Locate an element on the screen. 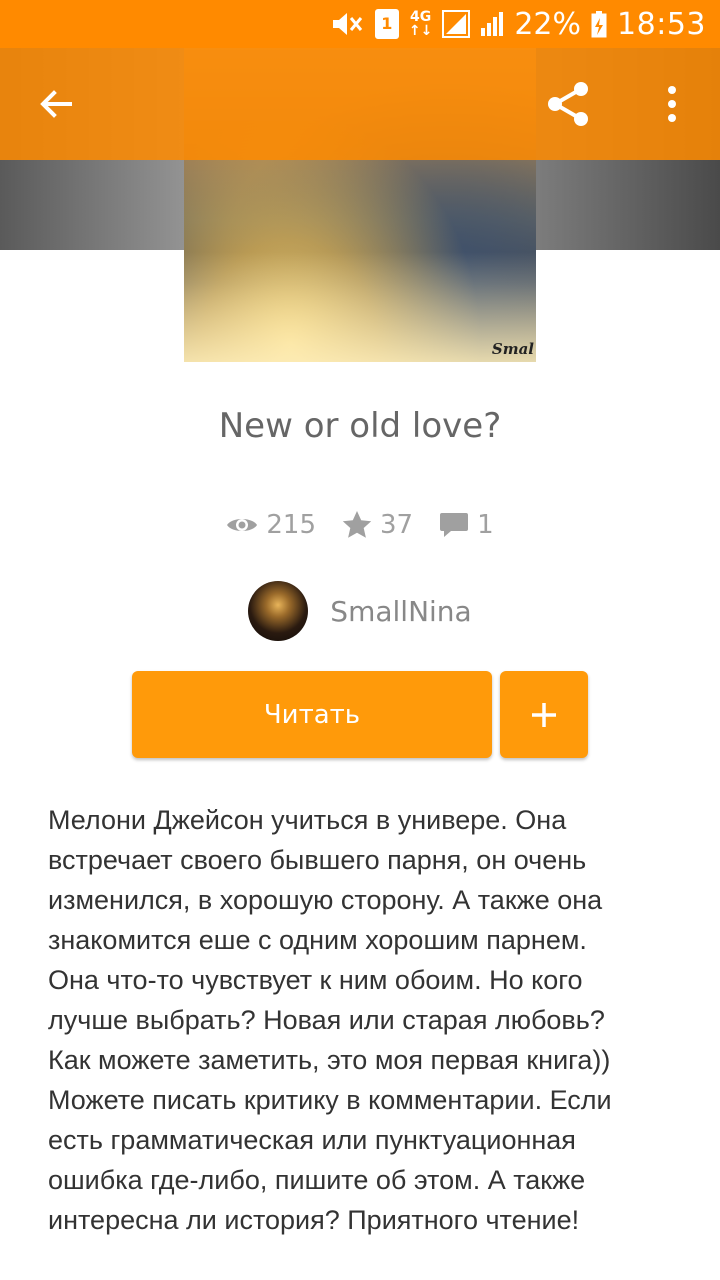  views-stat: 215 is located at coordinates (271, 525).